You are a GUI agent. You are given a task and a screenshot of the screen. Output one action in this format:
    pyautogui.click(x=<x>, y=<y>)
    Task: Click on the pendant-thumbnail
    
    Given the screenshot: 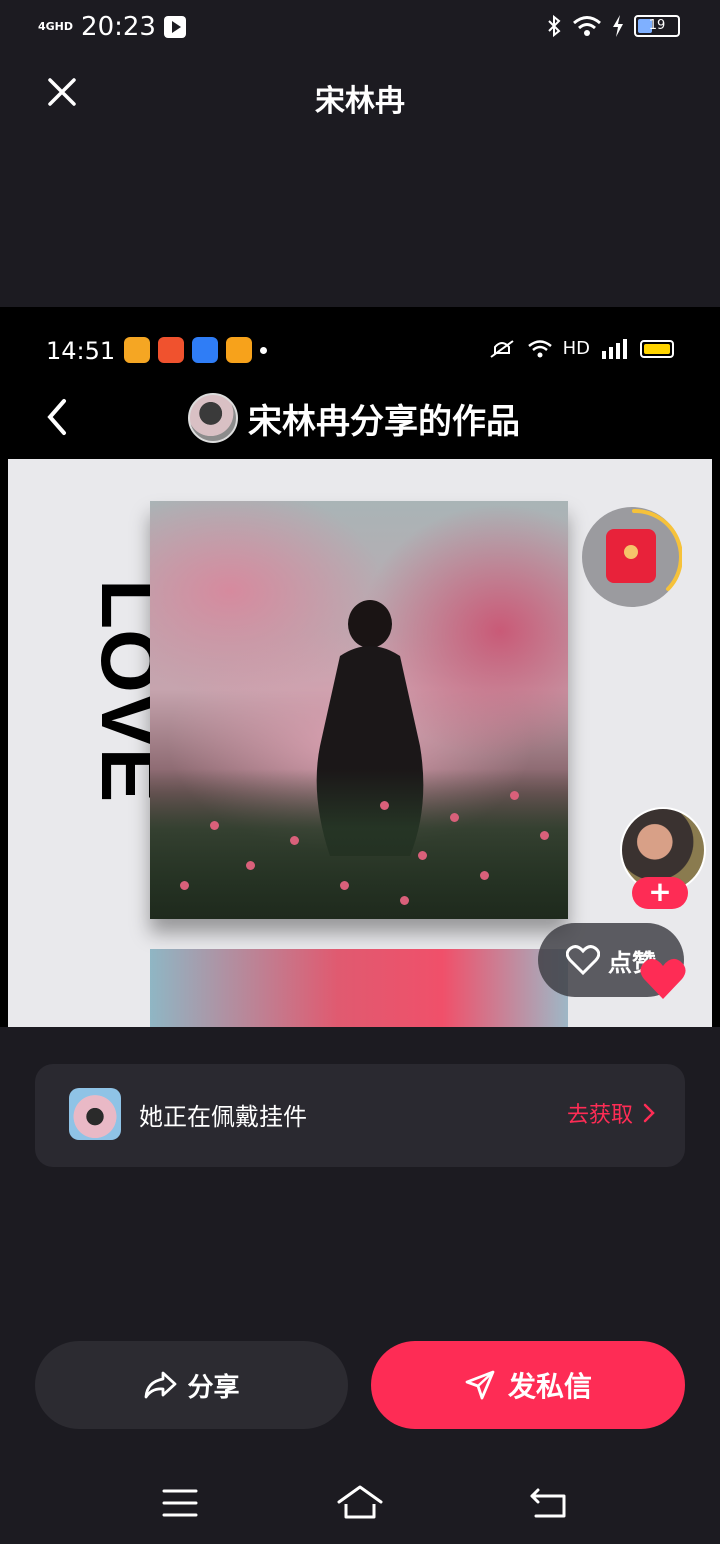 What is the action you would take?
    pyautogui.click(x=95, y=1114)
    